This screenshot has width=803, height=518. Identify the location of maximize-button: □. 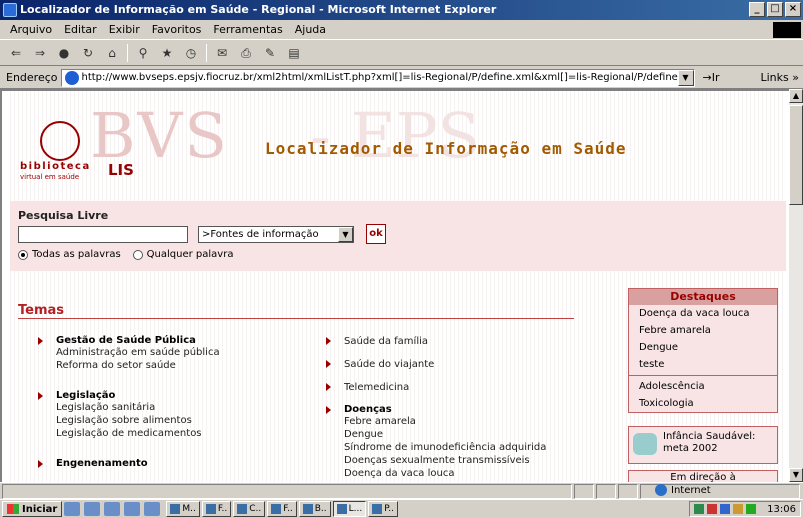
(775, 9).